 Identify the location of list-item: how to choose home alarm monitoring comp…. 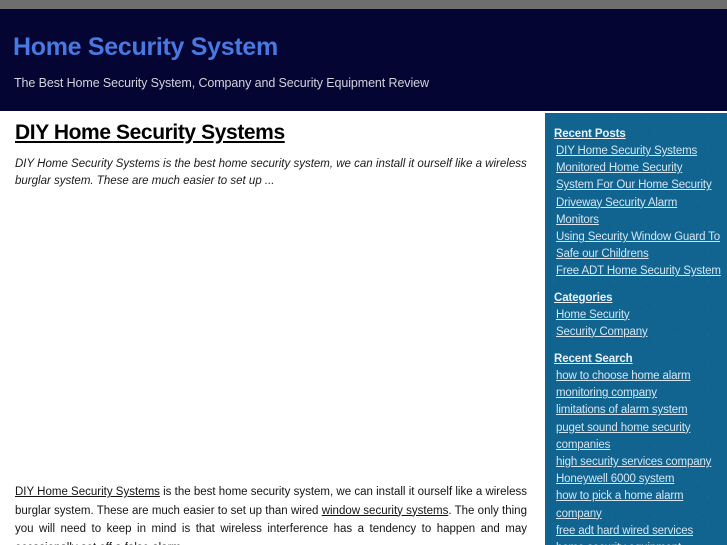
(639, 384).